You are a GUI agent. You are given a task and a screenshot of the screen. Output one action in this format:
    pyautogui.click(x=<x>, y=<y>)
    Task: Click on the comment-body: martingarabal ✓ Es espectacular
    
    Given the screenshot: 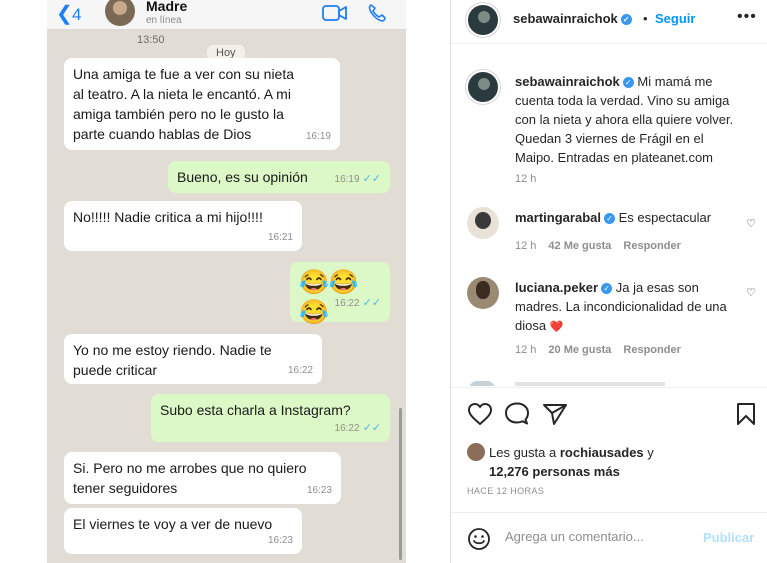 What is the action you would take?
    pyautogui.click(x=625, y=217)
    